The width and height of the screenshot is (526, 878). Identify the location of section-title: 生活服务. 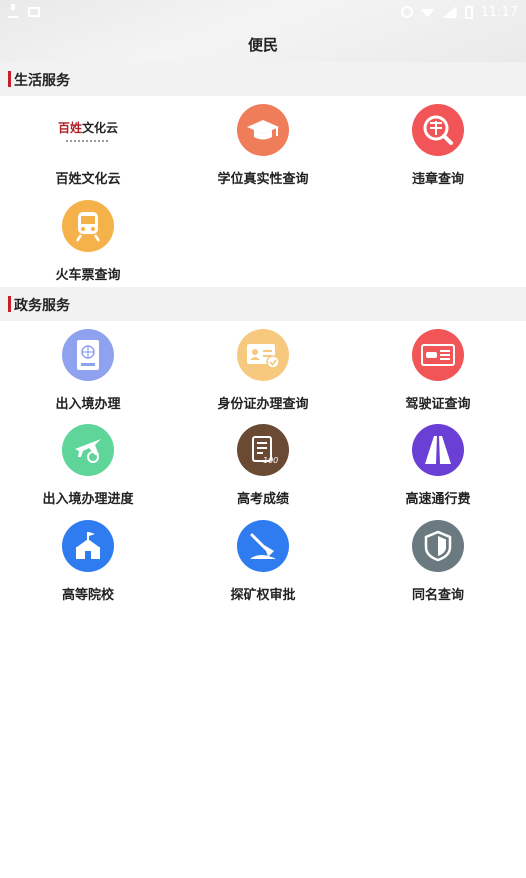
(42, 81).